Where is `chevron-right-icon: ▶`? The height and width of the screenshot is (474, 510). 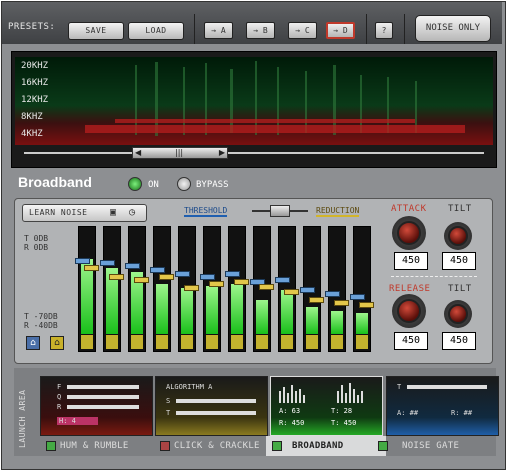
chevron-right-icon: ▶ is located at coordinates (222, 153).